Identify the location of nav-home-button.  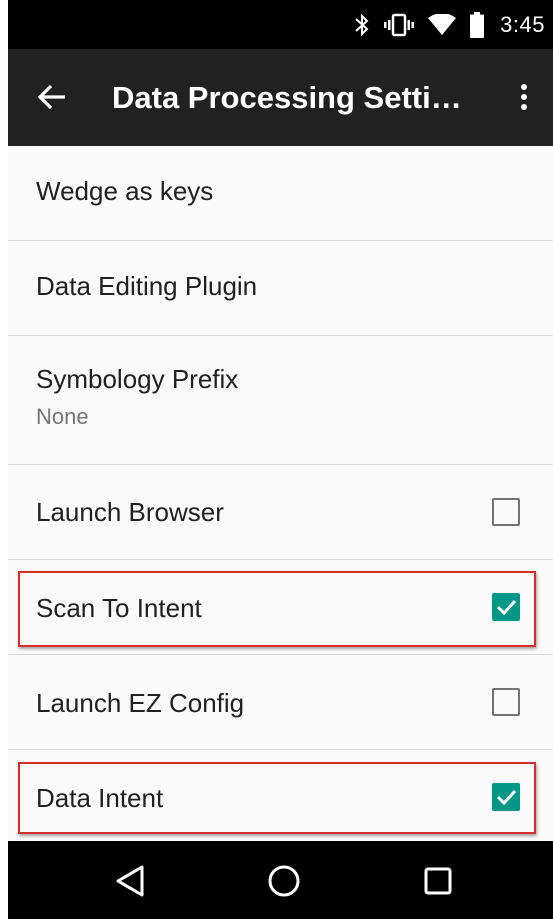
(284, 881).